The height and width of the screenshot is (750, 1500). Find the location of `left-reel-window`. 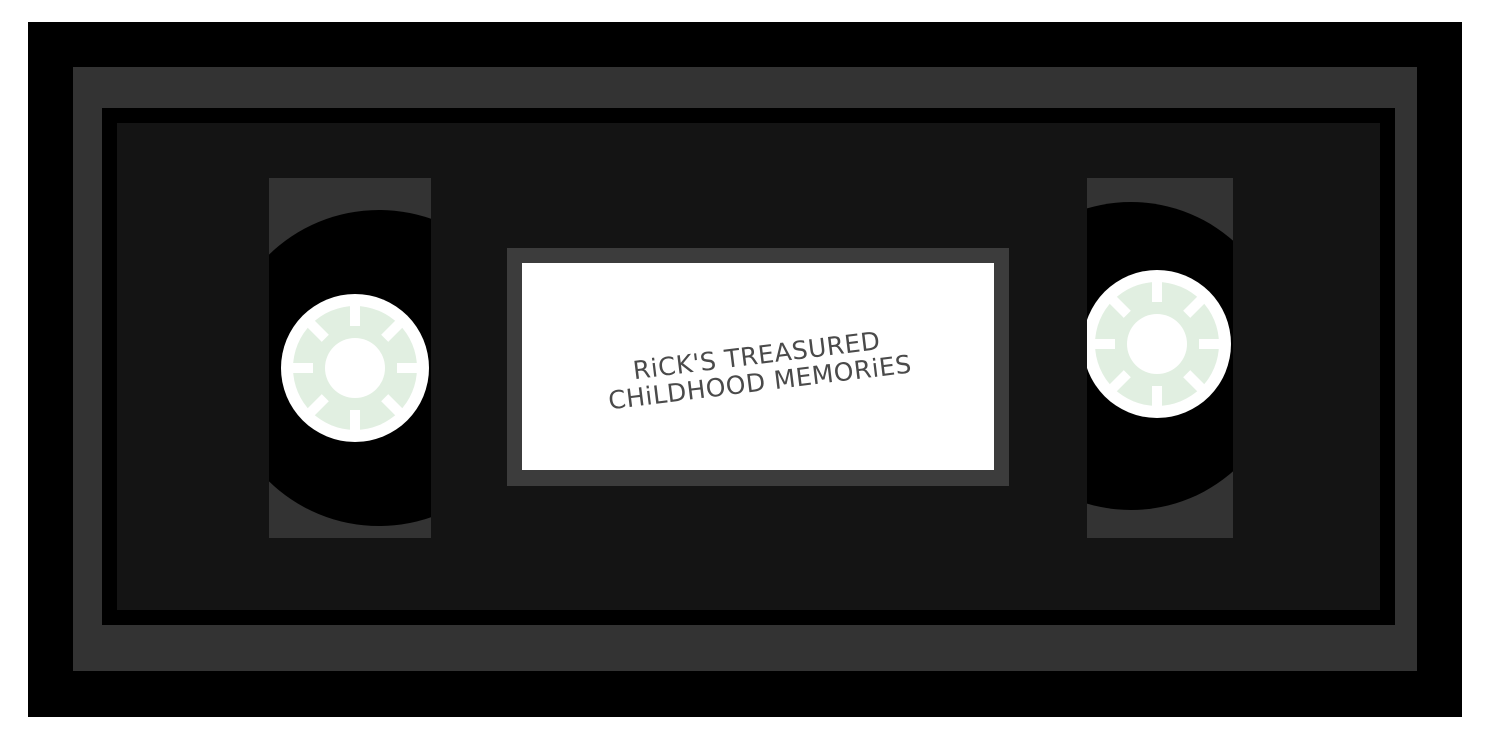

left-reel-window is located at coordinates (350, 358).